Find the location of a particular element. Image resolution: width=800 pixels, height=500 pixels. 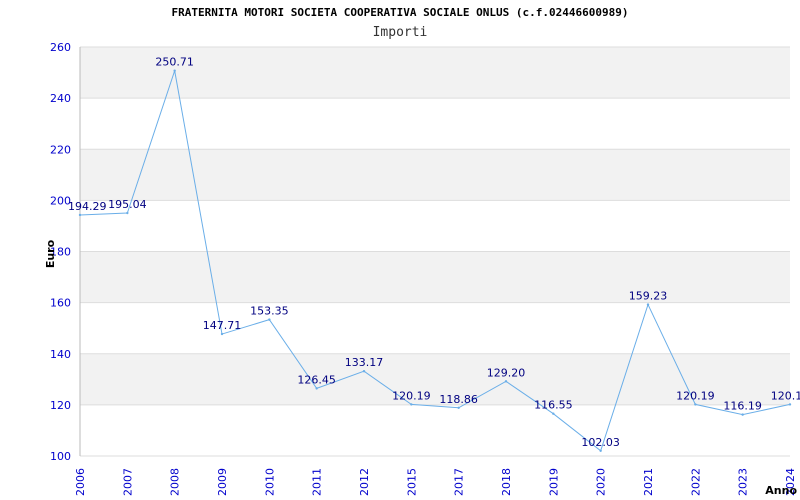

x-tick-label: 2023 is located at coordinates (743, 482).